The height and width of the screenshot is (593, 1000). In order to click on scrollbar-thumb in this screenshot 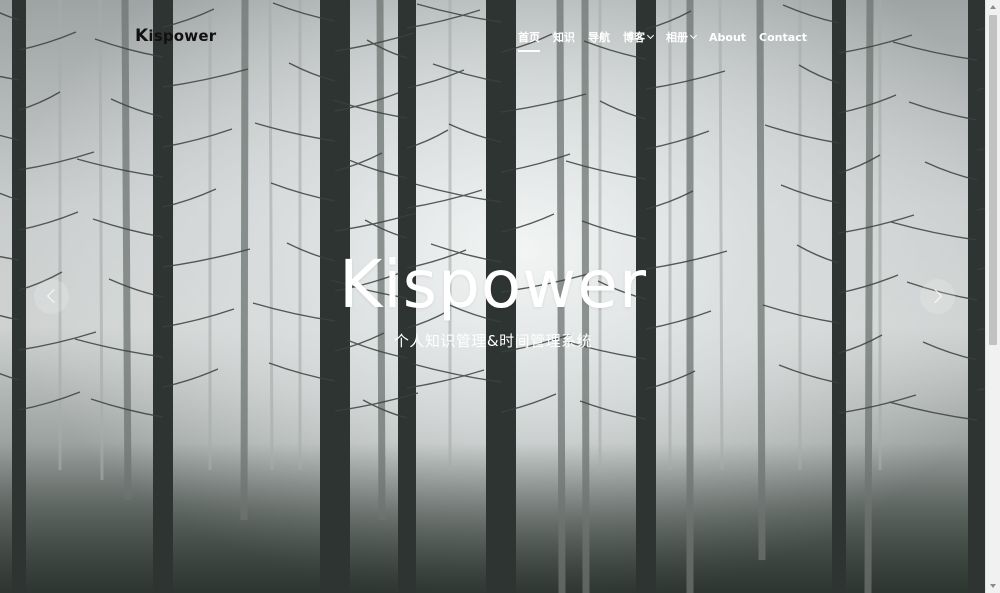, I will do `click(993, 180)`.